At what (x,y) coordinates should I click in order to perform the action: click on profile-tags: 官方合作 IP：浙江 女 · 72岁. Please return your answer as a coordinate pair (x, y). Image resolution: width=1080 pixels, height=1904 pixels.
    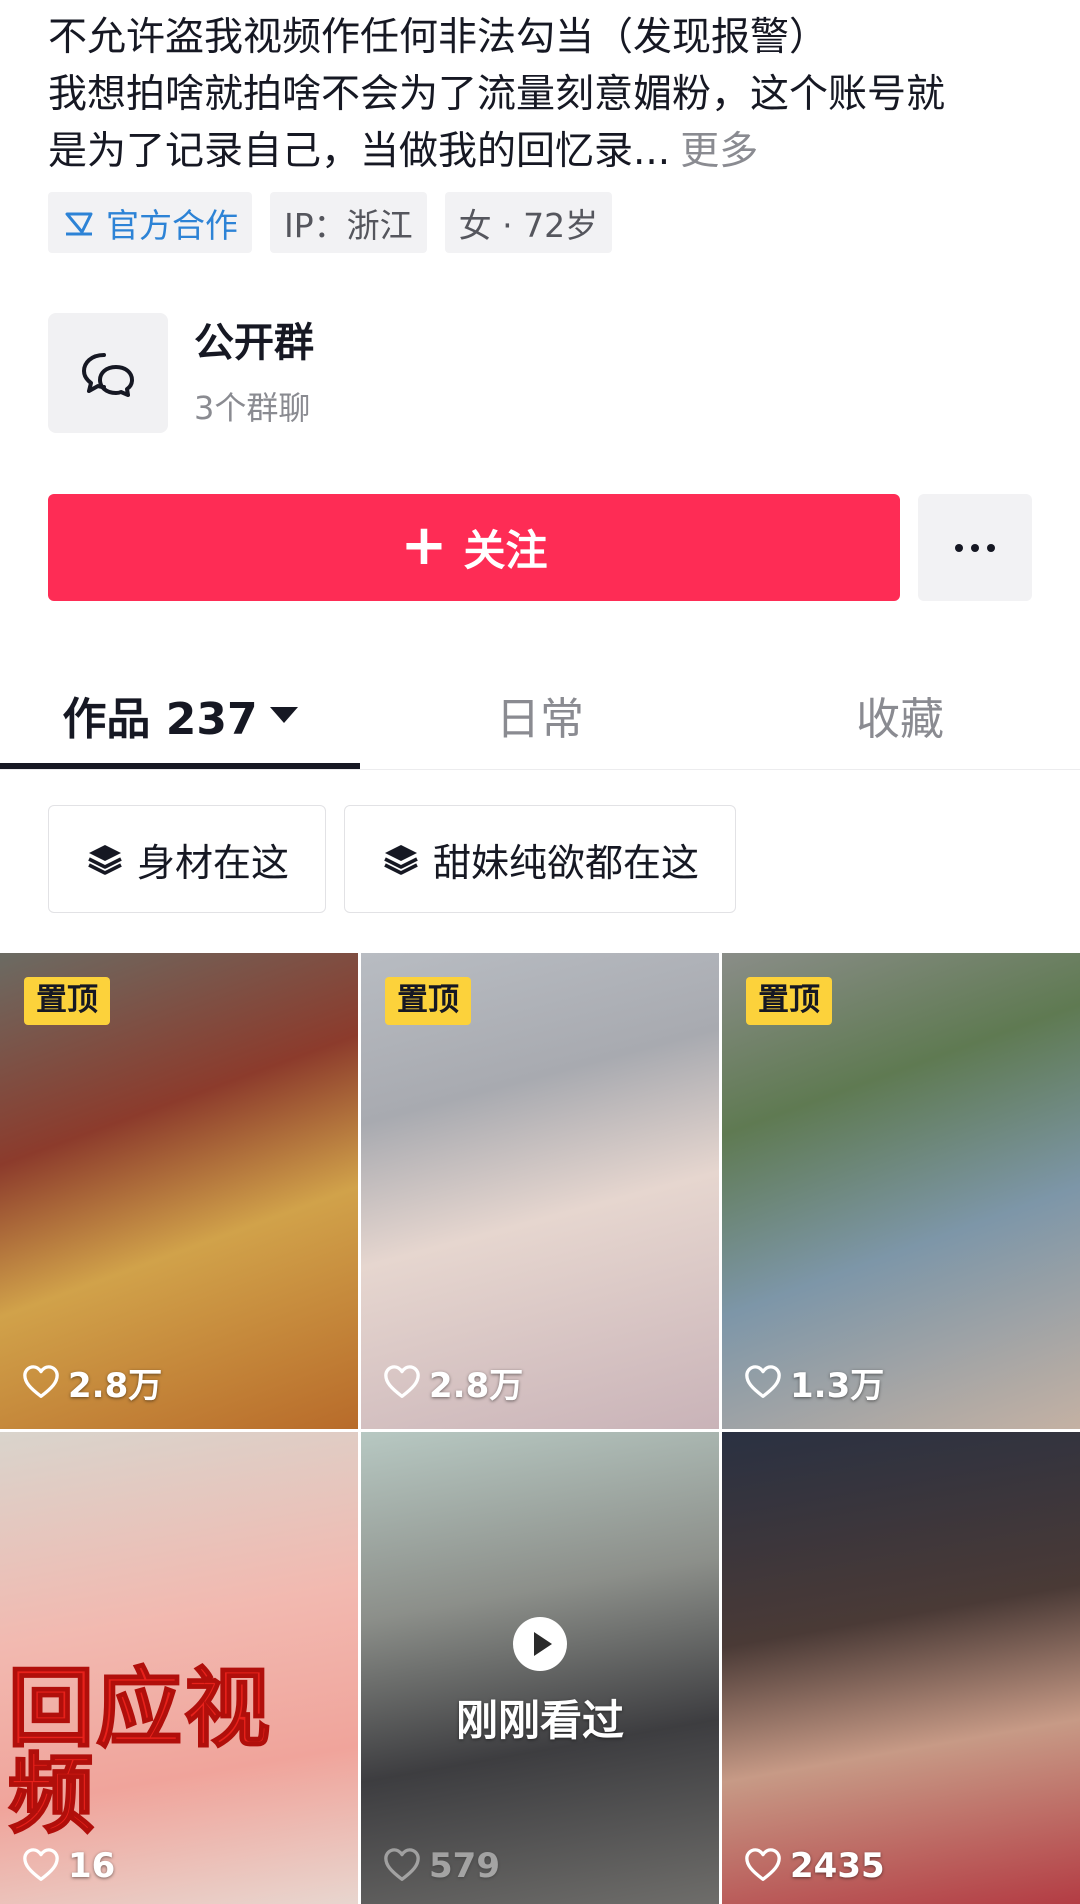
    Looking at the image, I should click on (330, 222).